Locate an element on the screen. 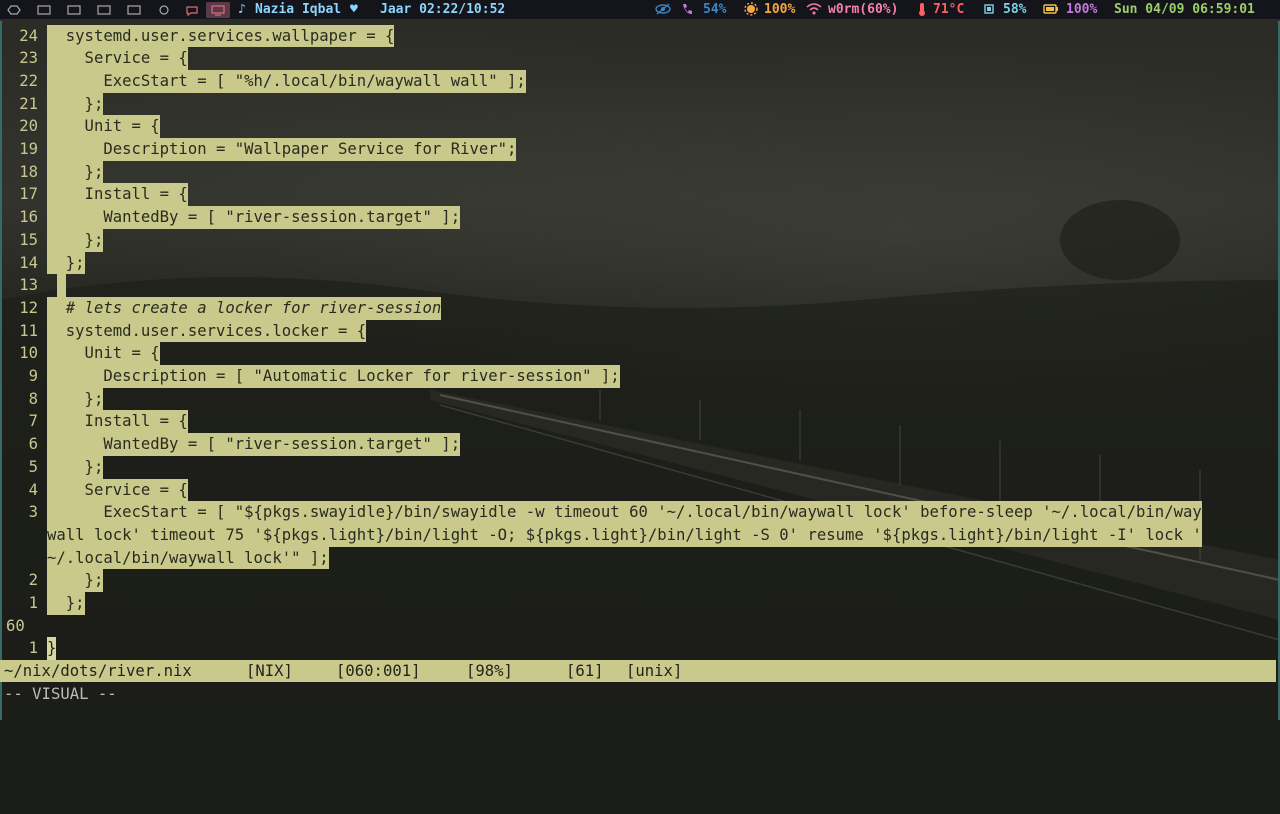 The width and height of the screenshot is (1280, 814). cpu-temperature: 71°C is located at coordinates (949, 9).